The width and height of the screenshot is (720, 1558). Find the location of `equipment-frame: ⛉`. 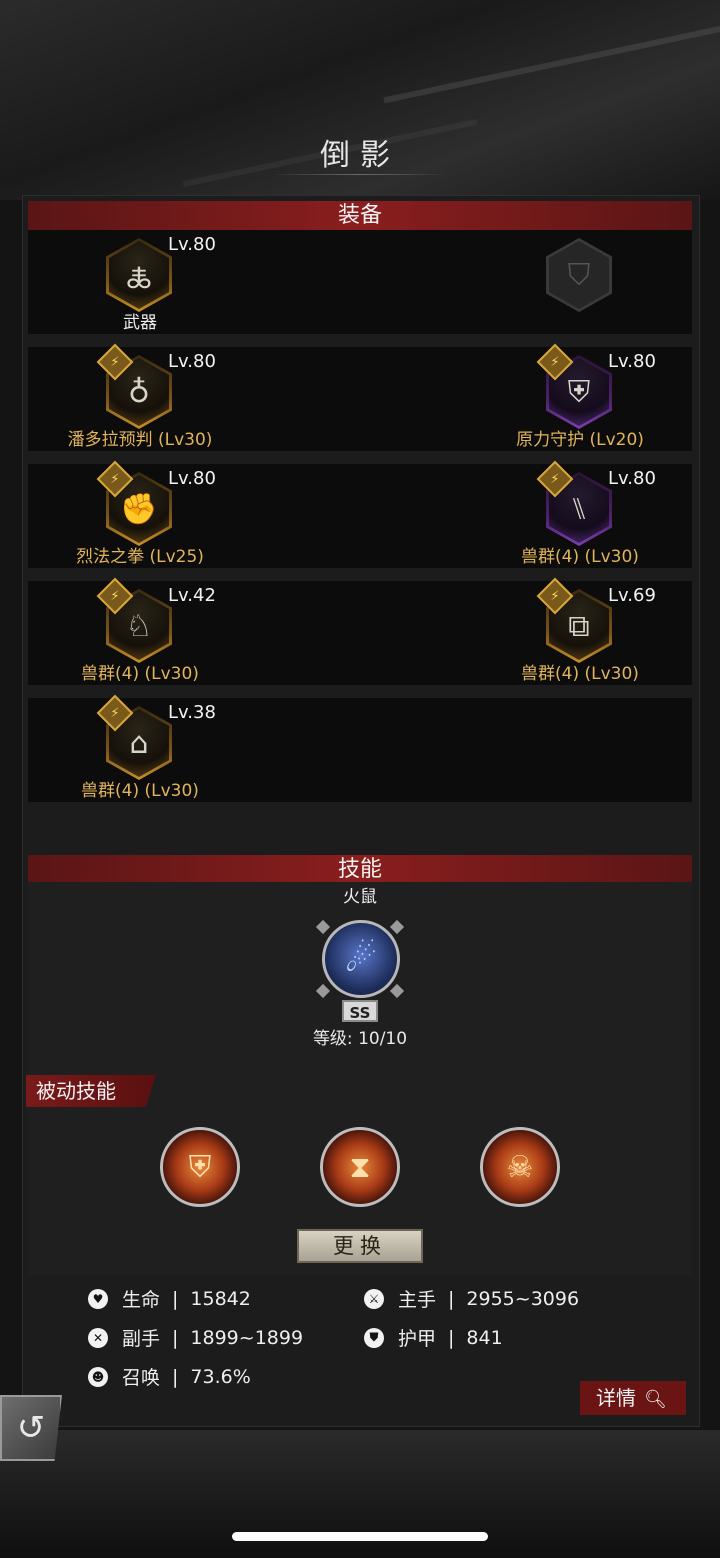

equipment-frame: ⛉ is located at coordinates (579, 275).